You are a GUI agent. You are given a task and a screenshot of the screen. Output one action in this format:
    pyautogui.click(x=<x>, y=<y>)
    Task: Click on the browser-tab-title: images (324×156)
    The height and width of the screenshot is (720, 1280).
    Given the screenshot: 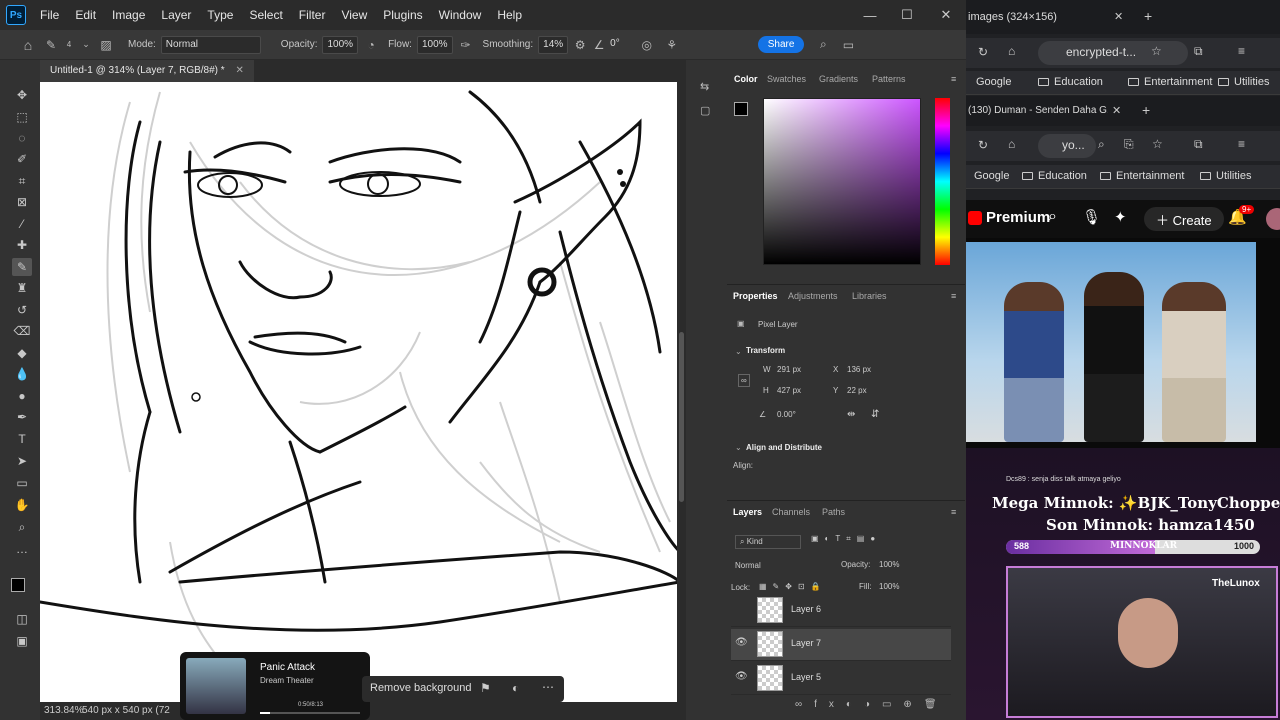 What is the action you would take?
    pyautogui.click(x=1012, y=17)
    